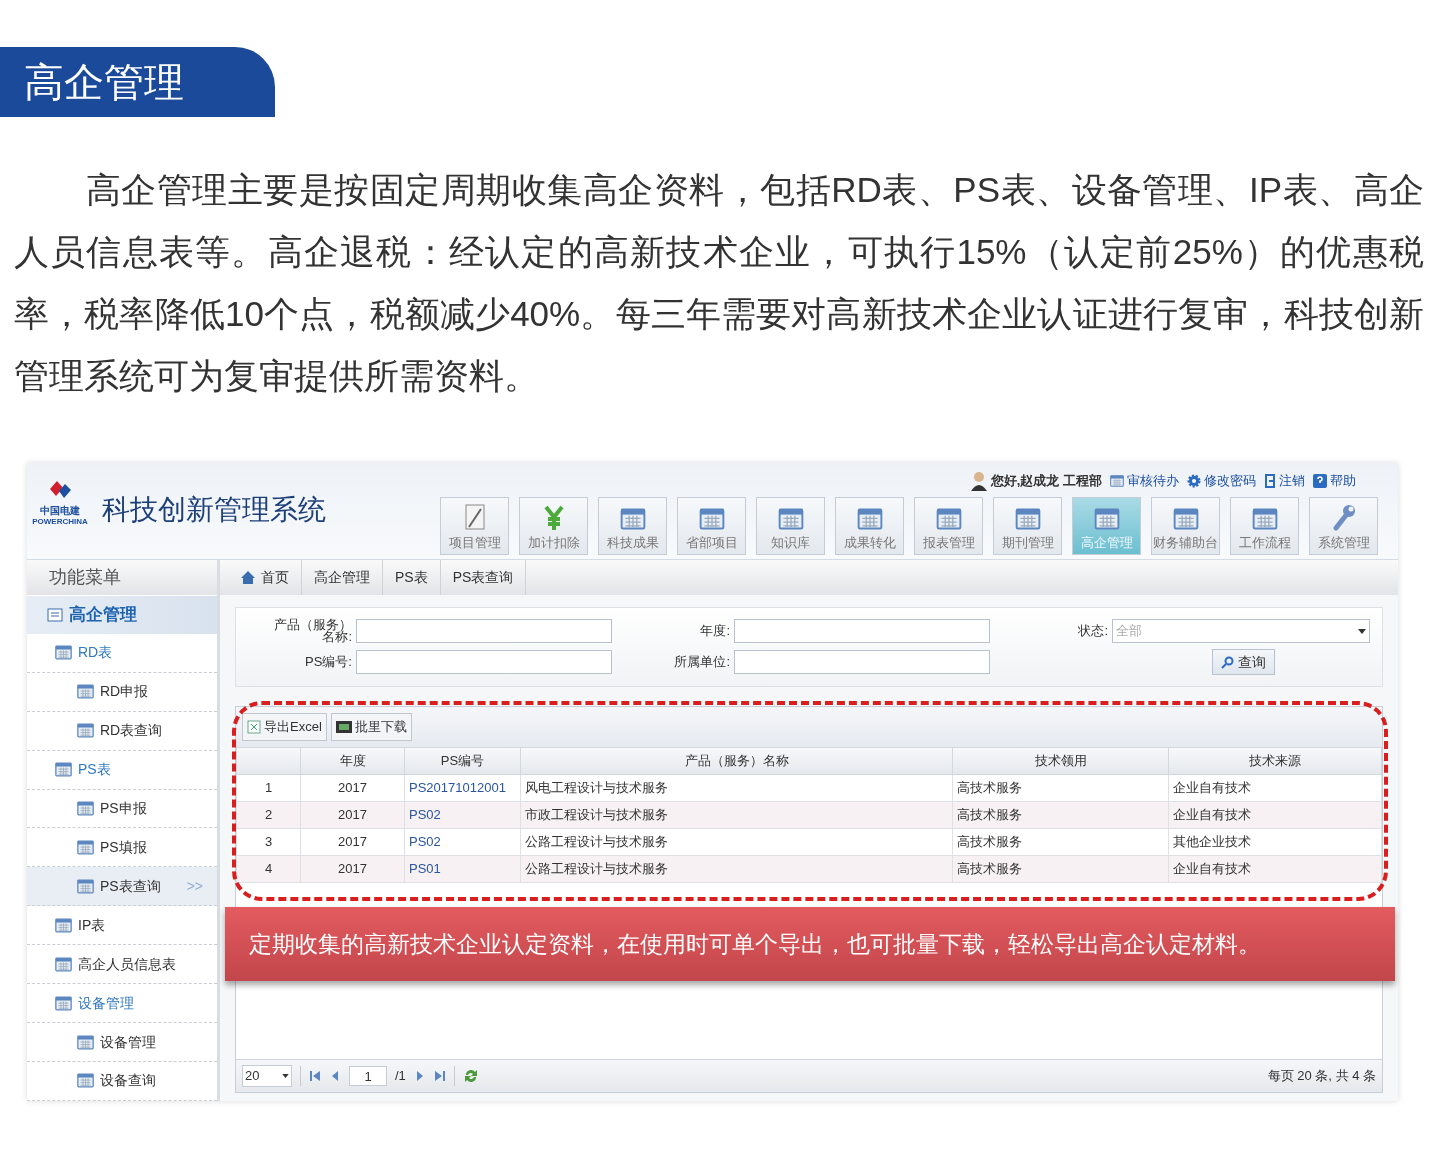  I want to click on user-greeting: 您好,赵成龙 工程部, so click(1046, 481).